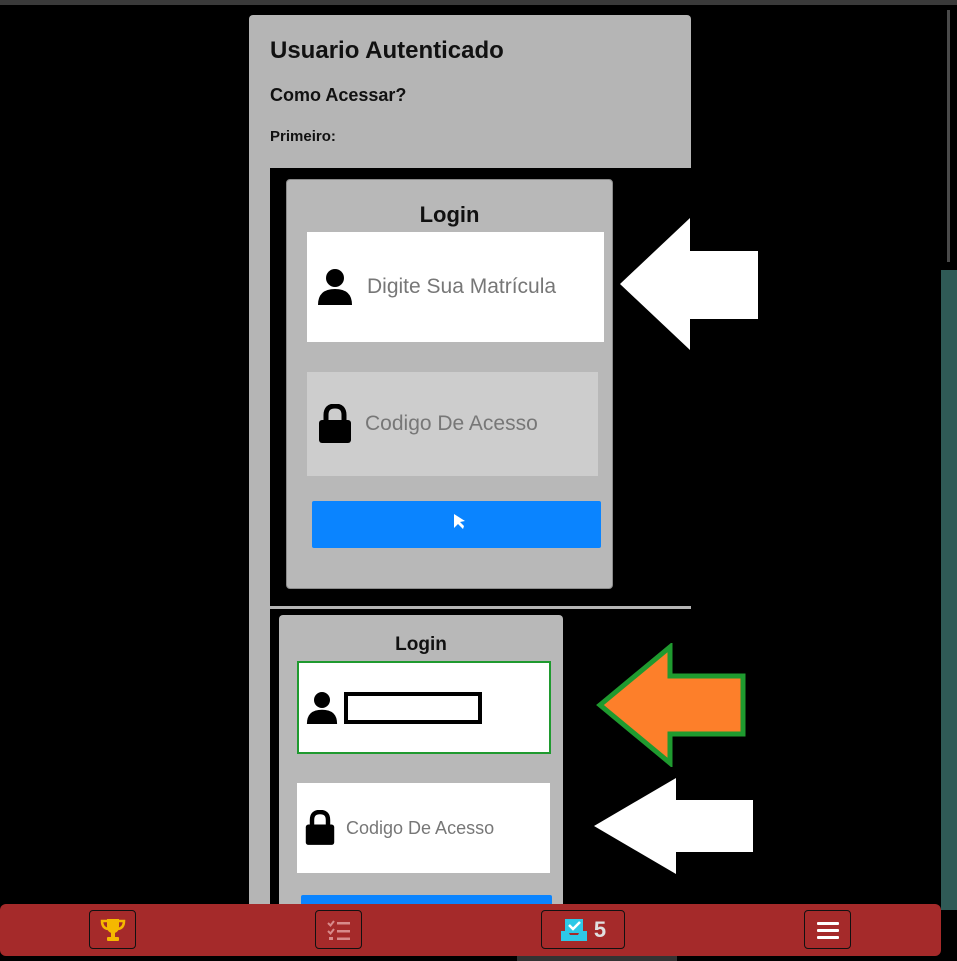  Describe the element at coordinates (480, 607) in the screenshot. I see `image-divider` at that location.